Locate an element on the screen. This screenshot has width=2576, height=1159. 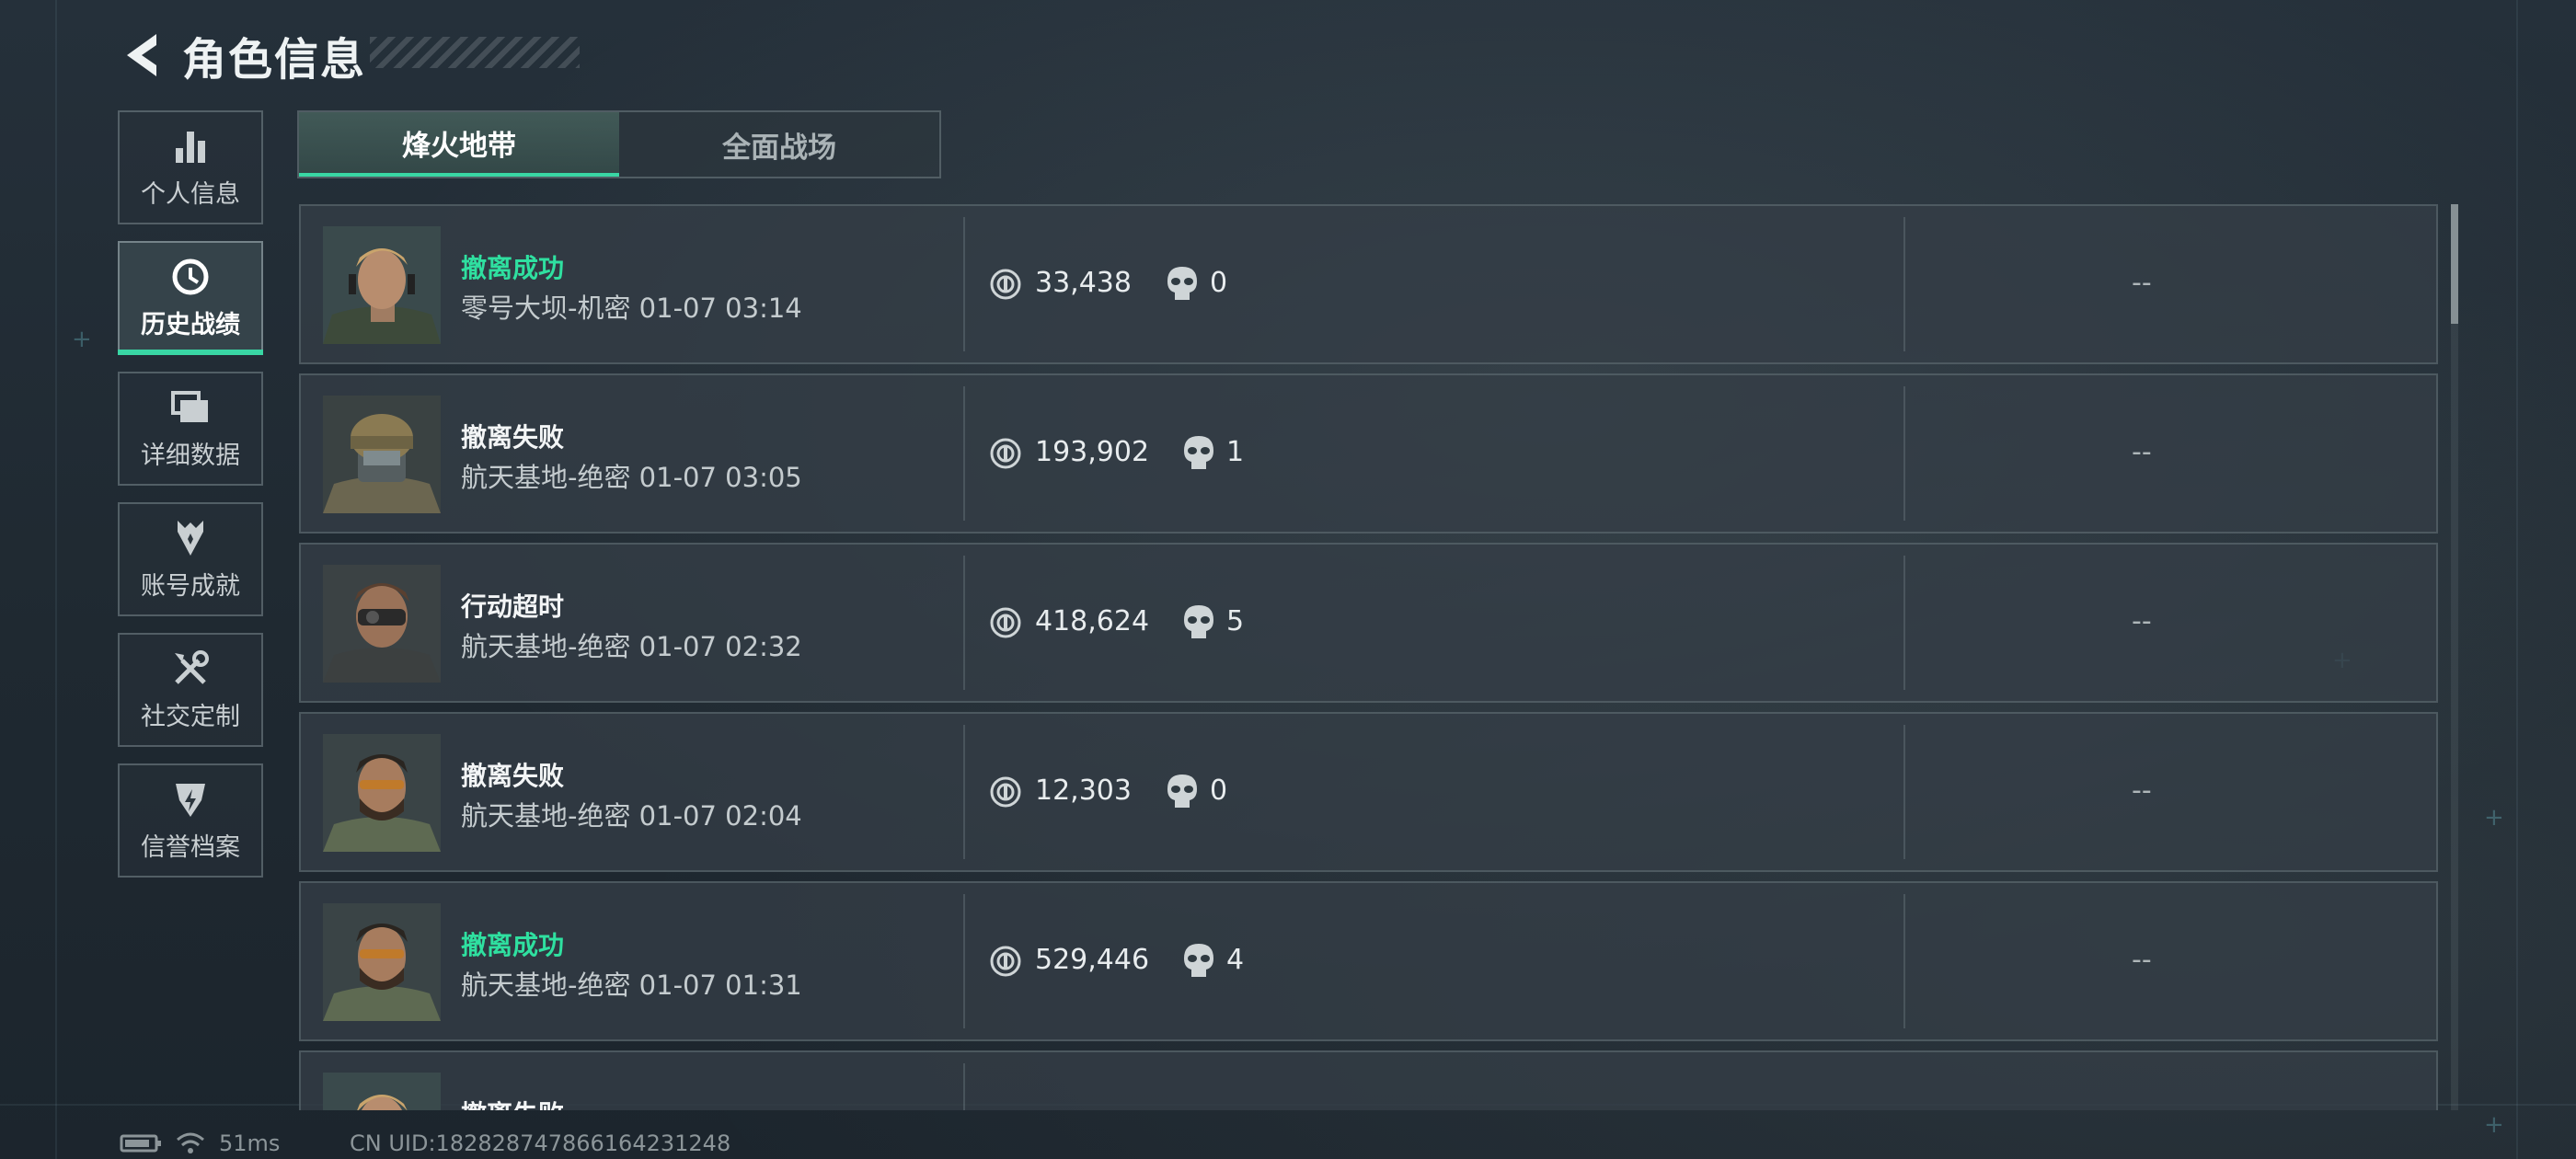
sidebar-item-history: 历史战绩 is located at coordinates (190, 298).